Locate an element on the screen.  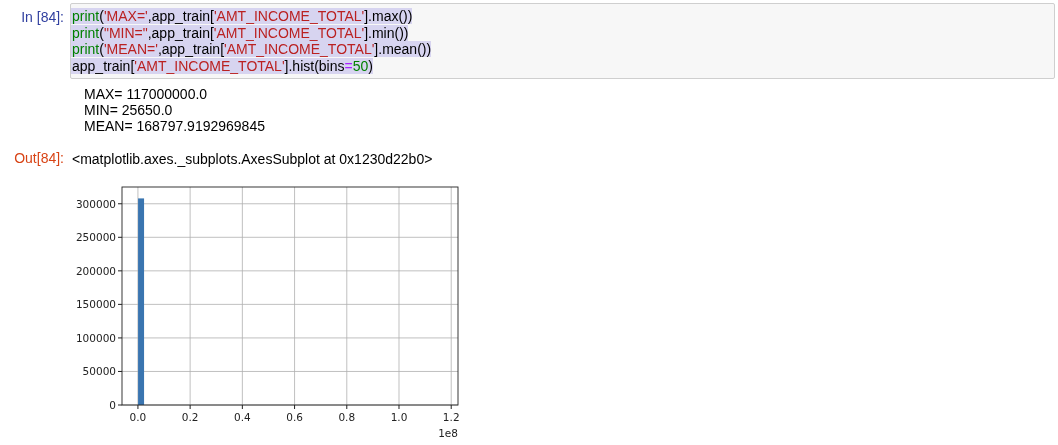
y-tick-label: 100000 is located at coordinates (95, 337).